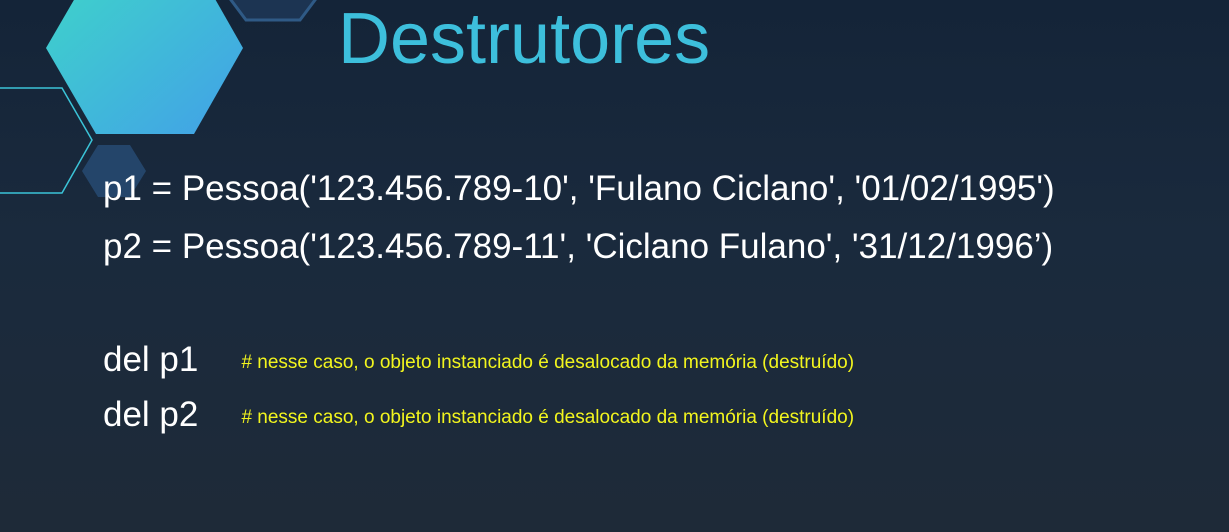 The height and width of the screenshot is (532, 1229). I want to click on del-statement-code: del p1, so click(151, 359).